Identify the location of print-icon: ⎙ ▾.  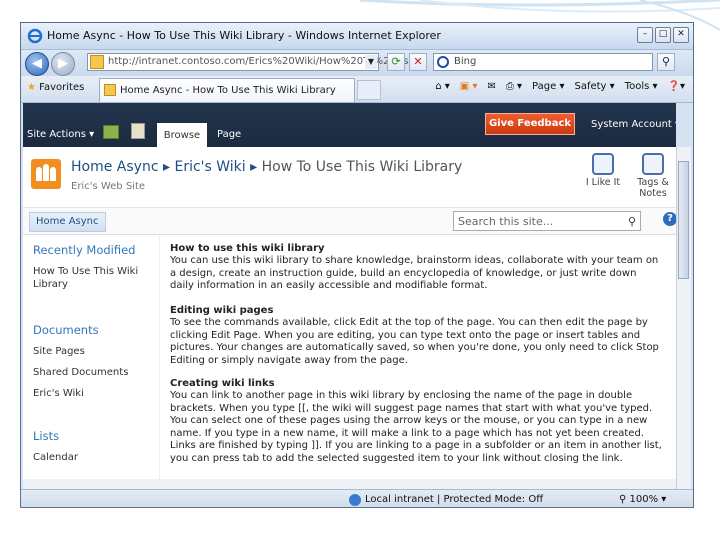
(514, 86).